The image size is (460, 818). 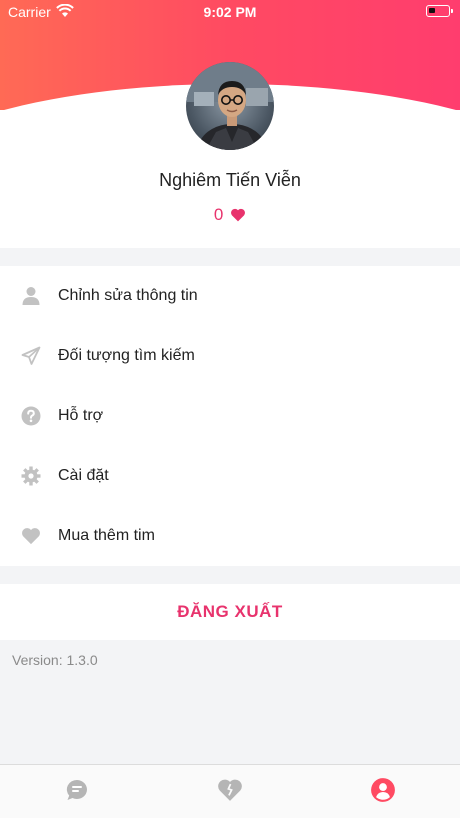 I want to click on gear-icon, so click(x=31, y=476).